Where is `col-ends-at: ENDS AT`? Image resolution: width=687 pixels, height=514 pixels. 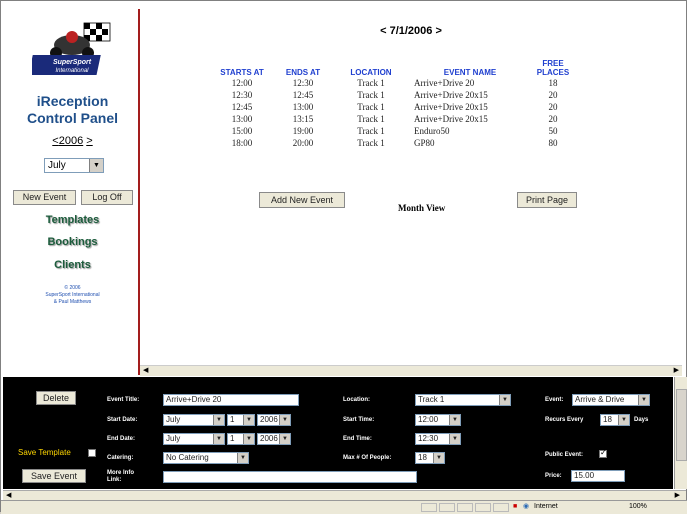
col-ends-at: ENDS AT is located at coordinates (303, 72).